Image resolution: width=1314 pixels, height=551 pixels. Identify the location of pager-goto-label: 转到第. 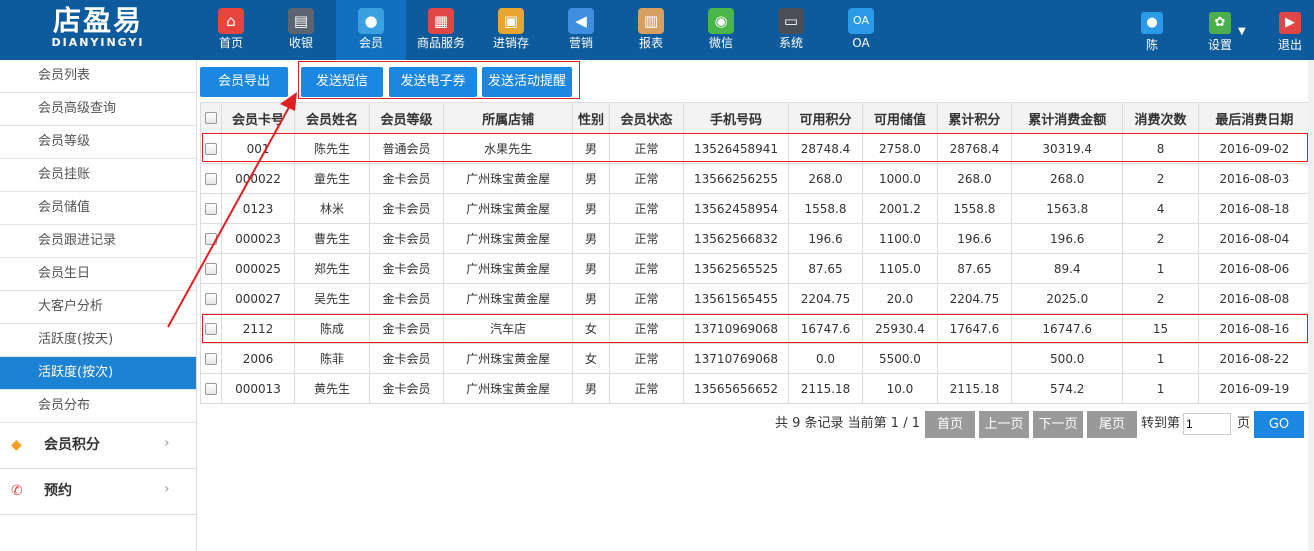
(1161, 423).